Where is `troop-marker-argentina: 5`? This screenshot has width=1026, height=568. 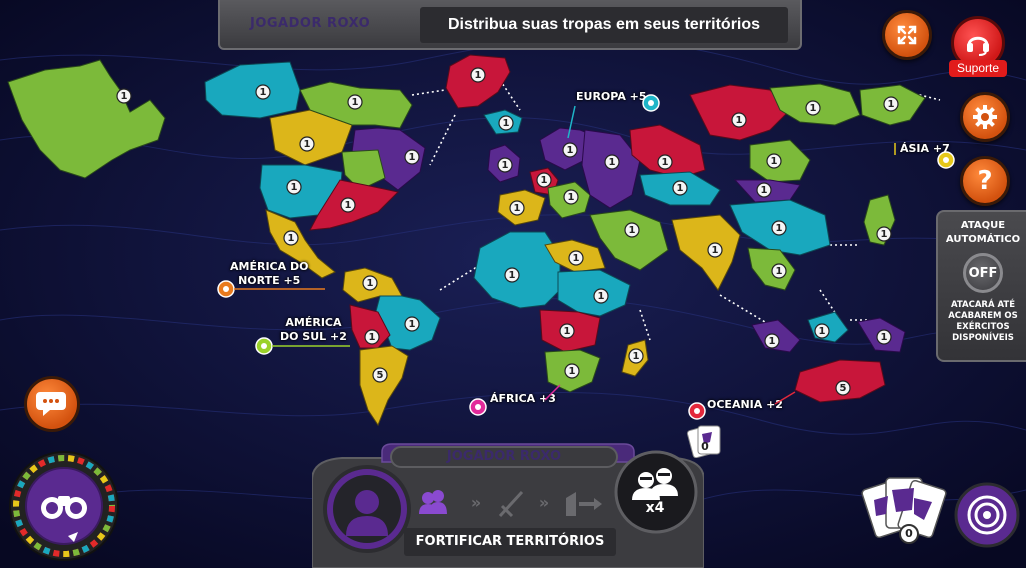 troop-marker-argentina: 5 is located at coordinates (380, 375).